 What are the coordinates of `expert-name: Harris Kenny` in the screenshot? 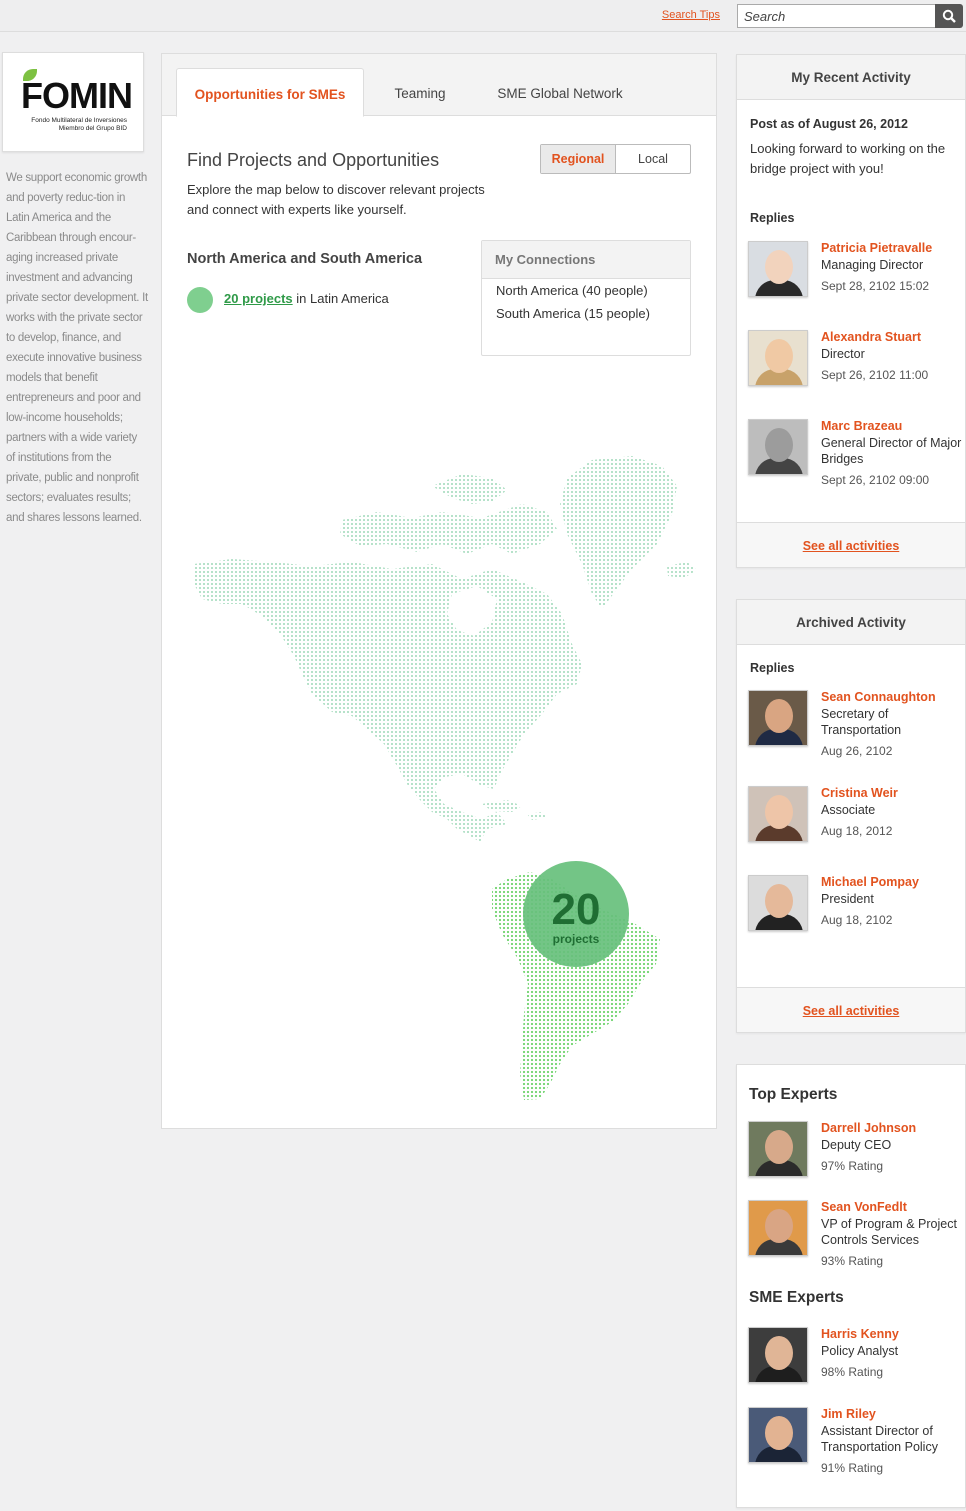 It's located at (860, 1334).